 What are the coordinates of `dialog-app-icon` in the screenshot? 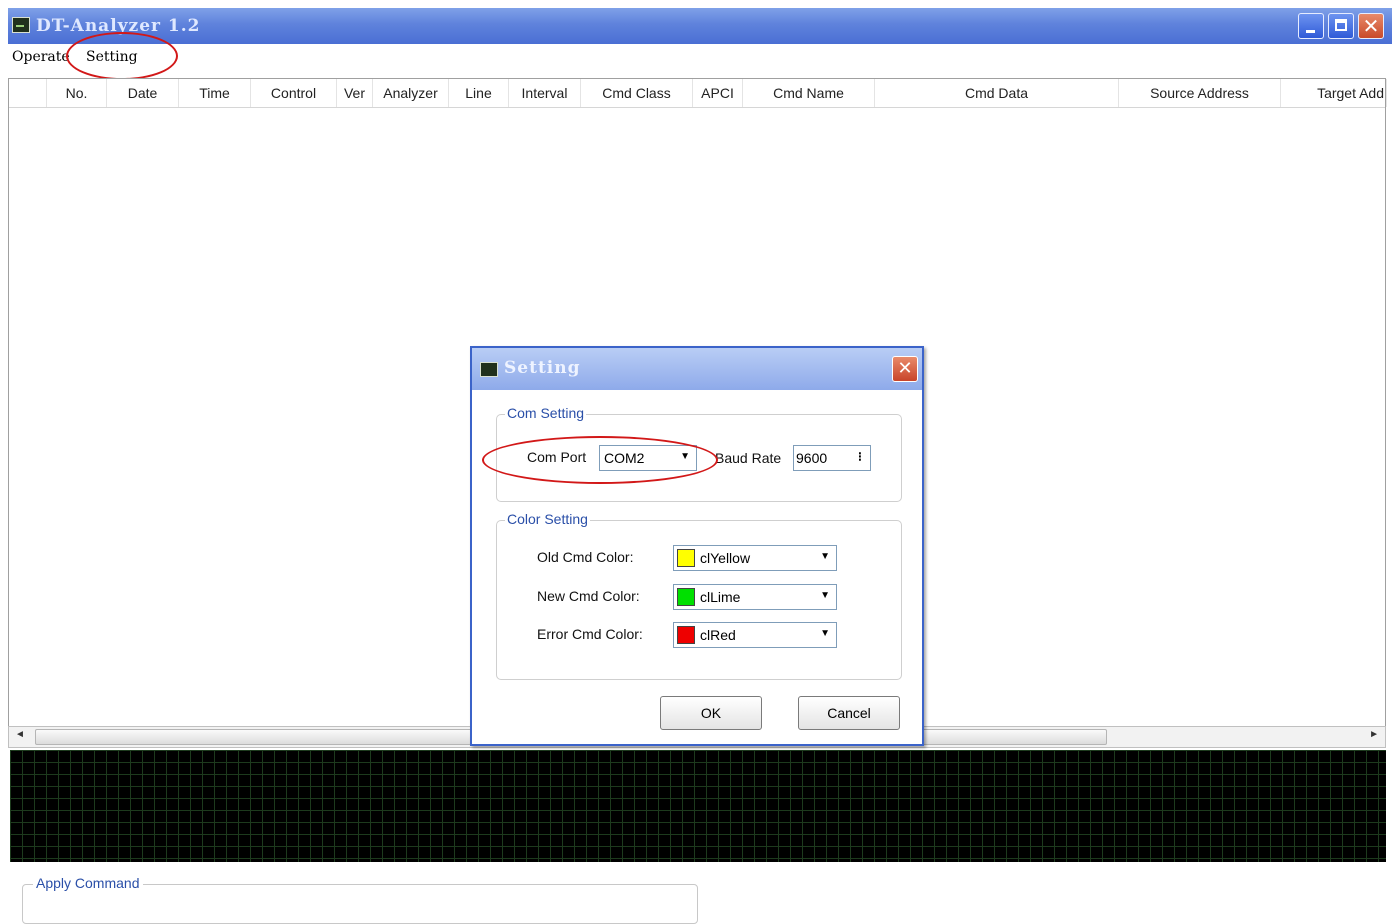 It's located at (489, 369).